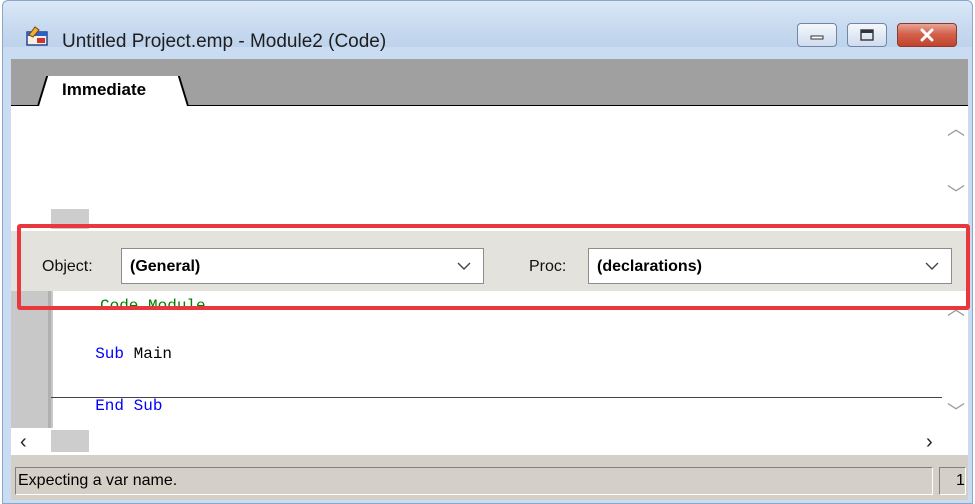 This screenshot has width=975, height=504. What do you see at coordinates (104, 89) in the screenshot?
I see `tab-immediate-label: Immediate` at bounding box center [104, 89].